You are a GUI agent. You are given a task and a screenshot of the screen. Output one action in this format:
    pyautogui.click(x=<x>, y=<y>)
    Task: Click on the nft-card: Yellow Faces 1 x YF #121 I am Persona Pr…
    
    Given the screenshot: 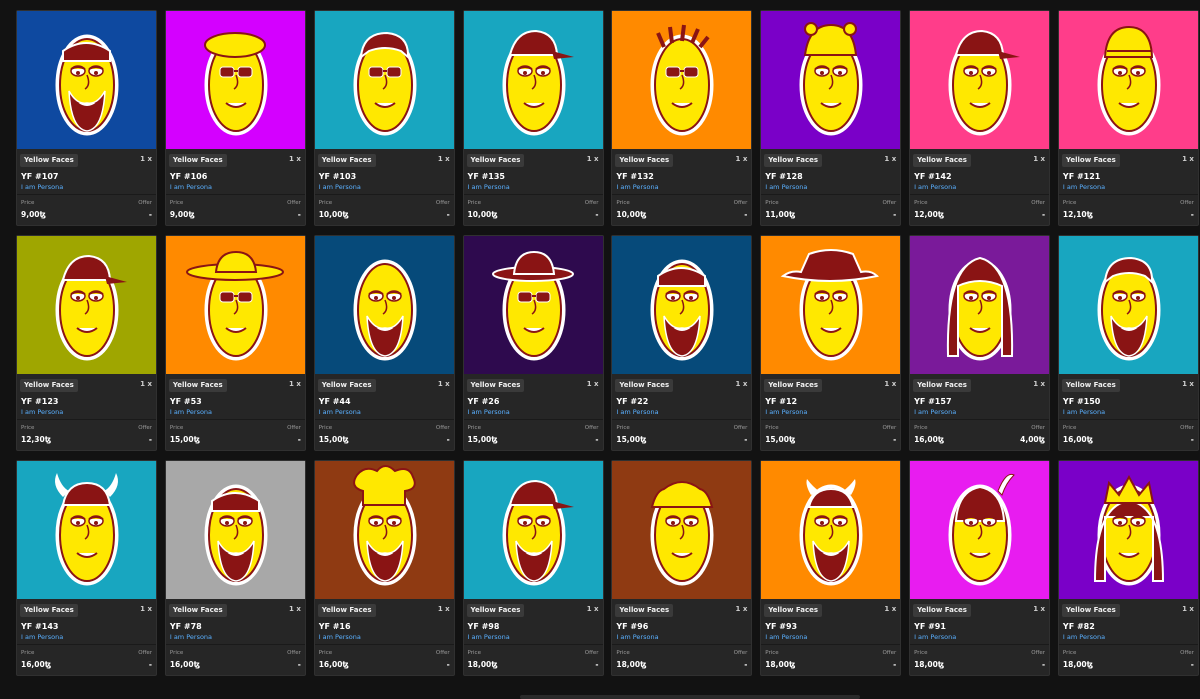 What is the action you would take?
    pyautogui.click(x=1128, y=118)
    